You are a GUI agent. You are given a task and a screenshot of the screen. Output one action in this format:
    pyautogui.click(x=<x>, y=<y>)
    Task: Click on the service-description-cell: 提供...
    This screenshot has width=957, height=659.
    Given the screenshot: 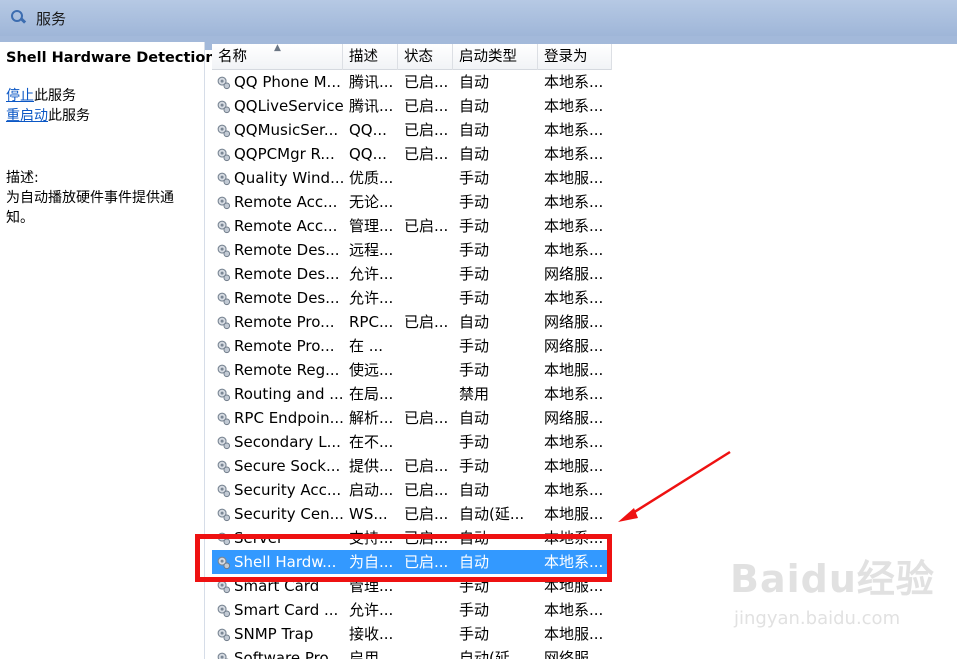 What is the action you would take?
    pyautogui.click(x=371, y=466)
    